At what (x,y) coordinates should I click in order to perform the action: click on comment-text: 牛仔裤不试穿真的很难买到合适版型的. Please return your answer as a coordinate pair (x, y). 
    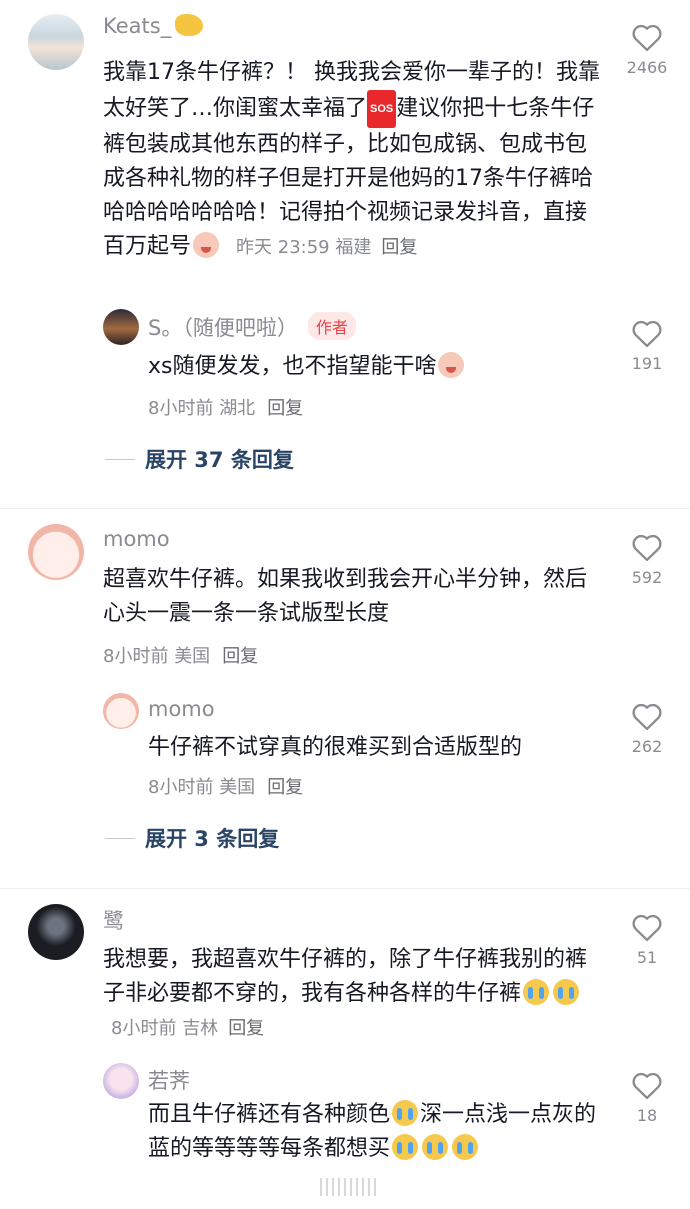
    Looking at the image, I should click on (335, 747).